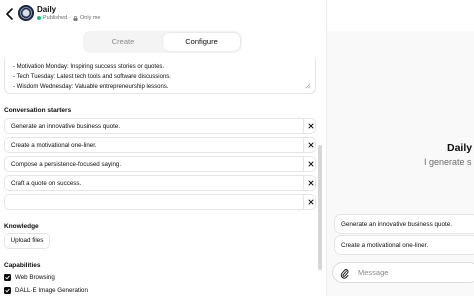  What do you see at coordinates (160, 145) in the screenshot?
I see `starter-field: Create a motivational one-liner.` at bounding box center [160, 145].